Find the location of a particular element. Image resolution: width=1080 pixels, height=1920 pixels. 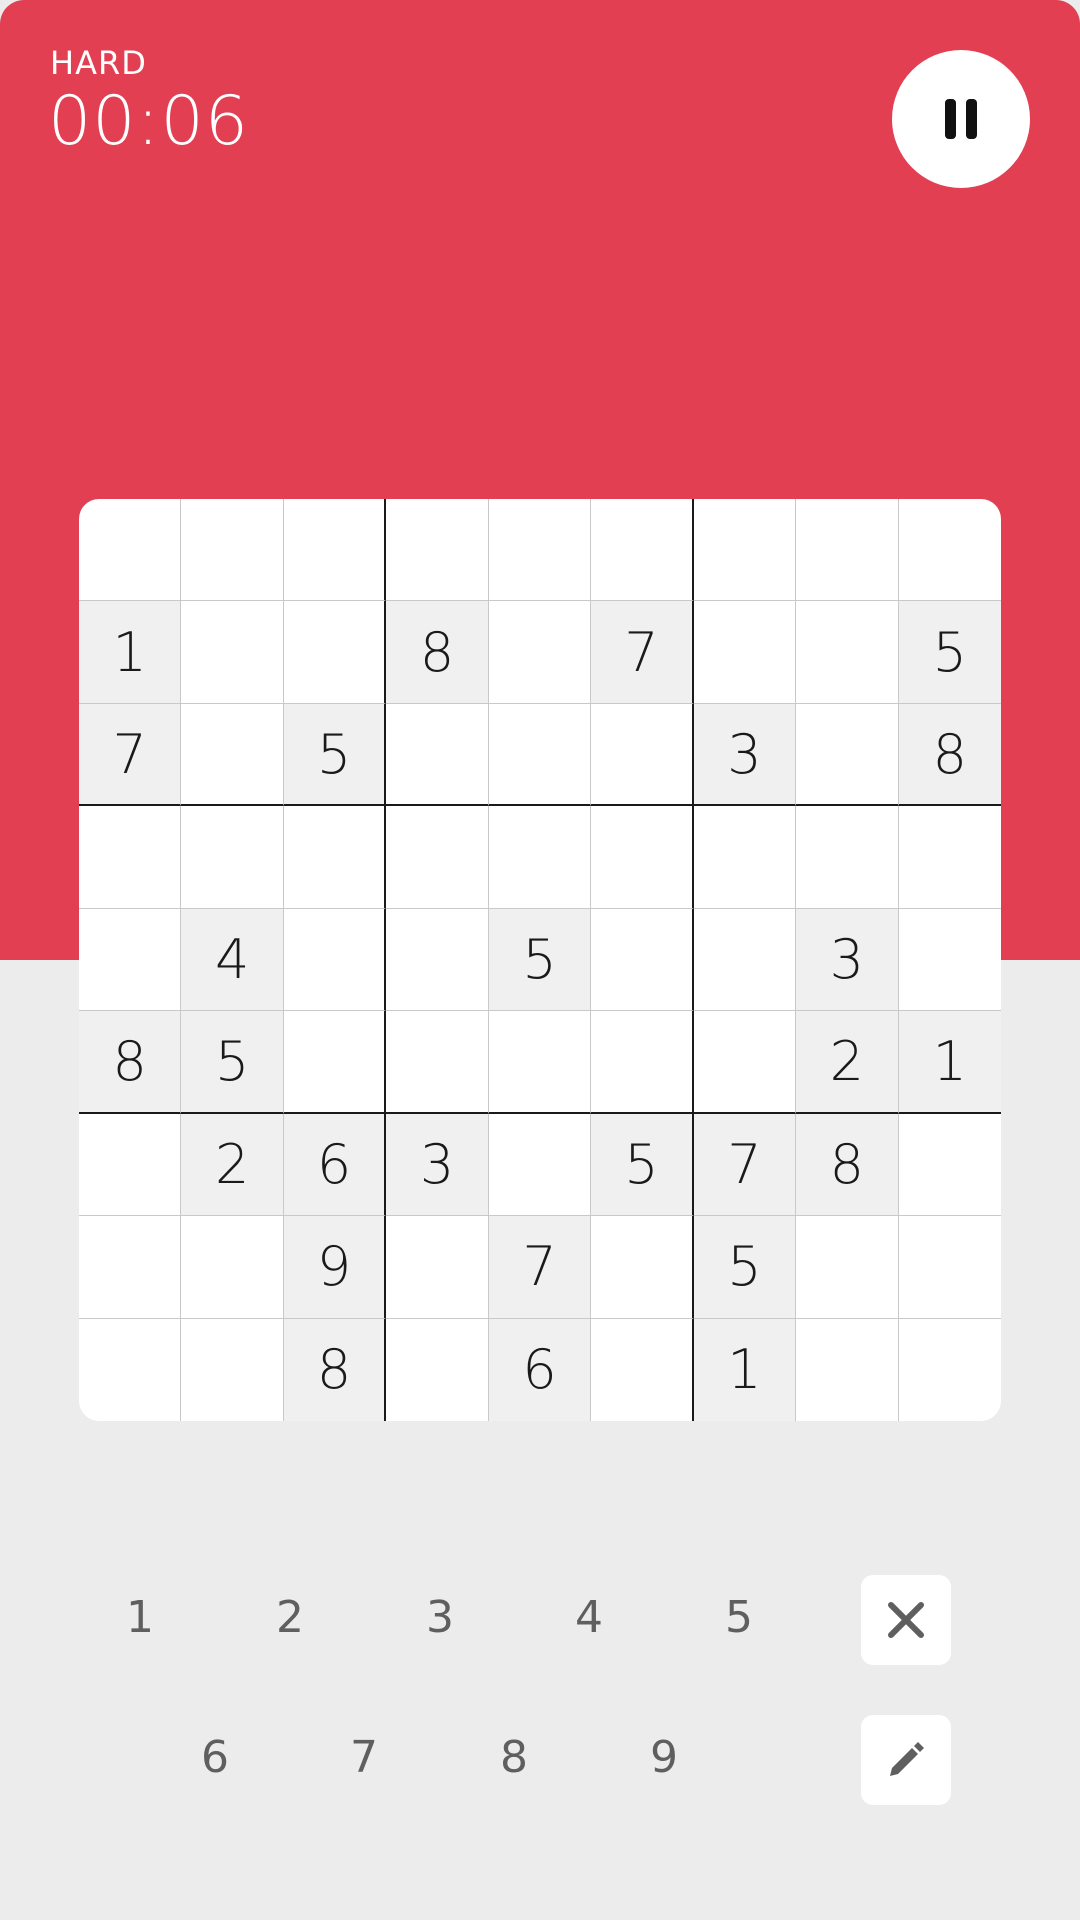

board-cell-r9c9 is located at coordinates (950, 1370).